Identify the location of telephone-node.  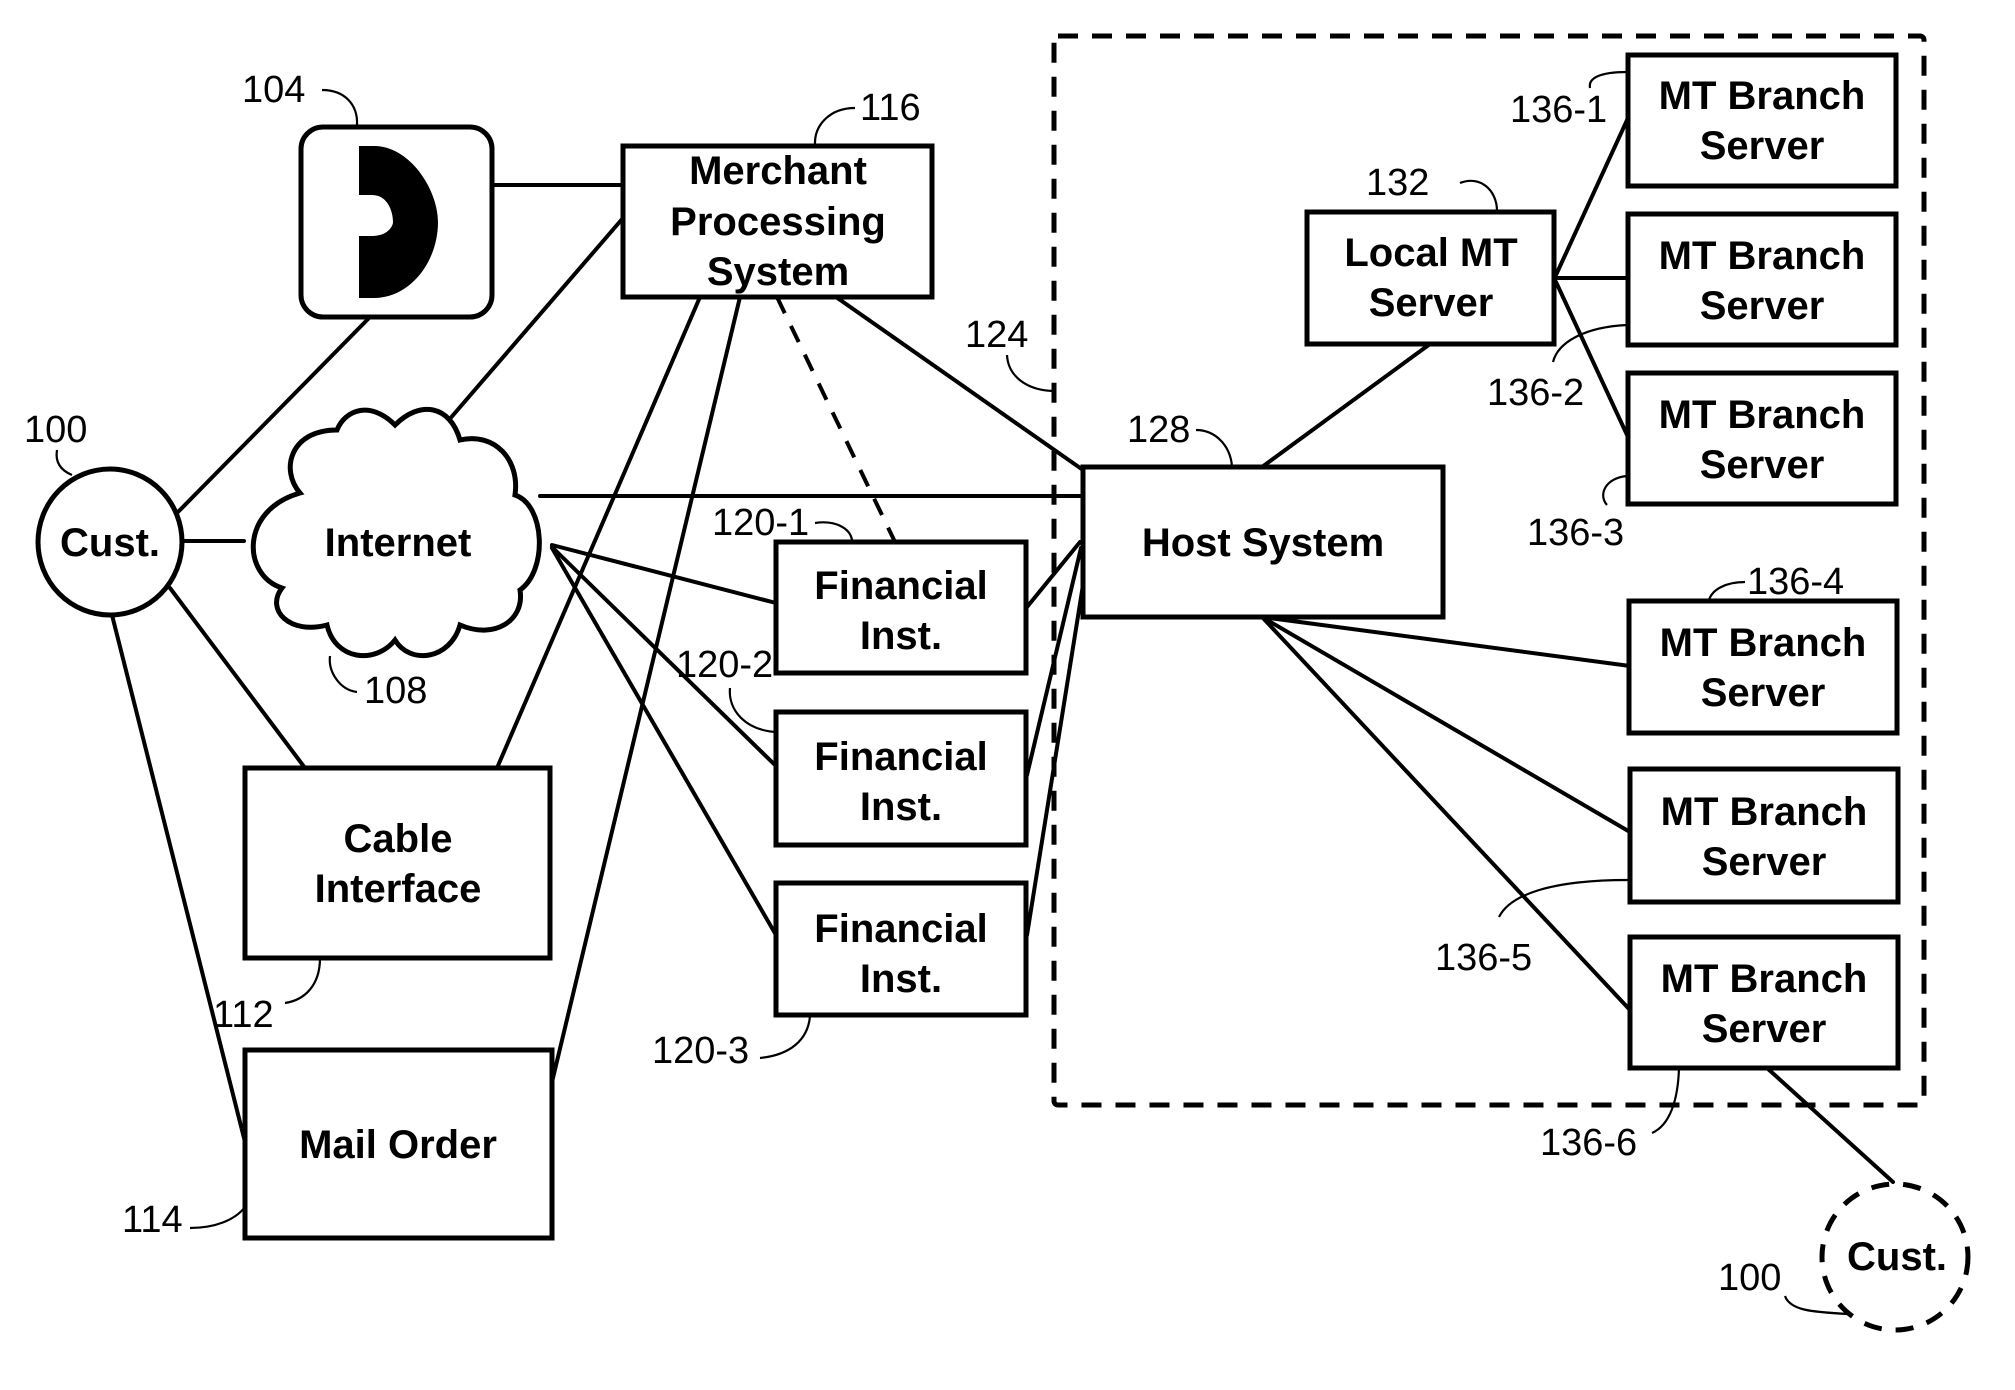
(396, 222).